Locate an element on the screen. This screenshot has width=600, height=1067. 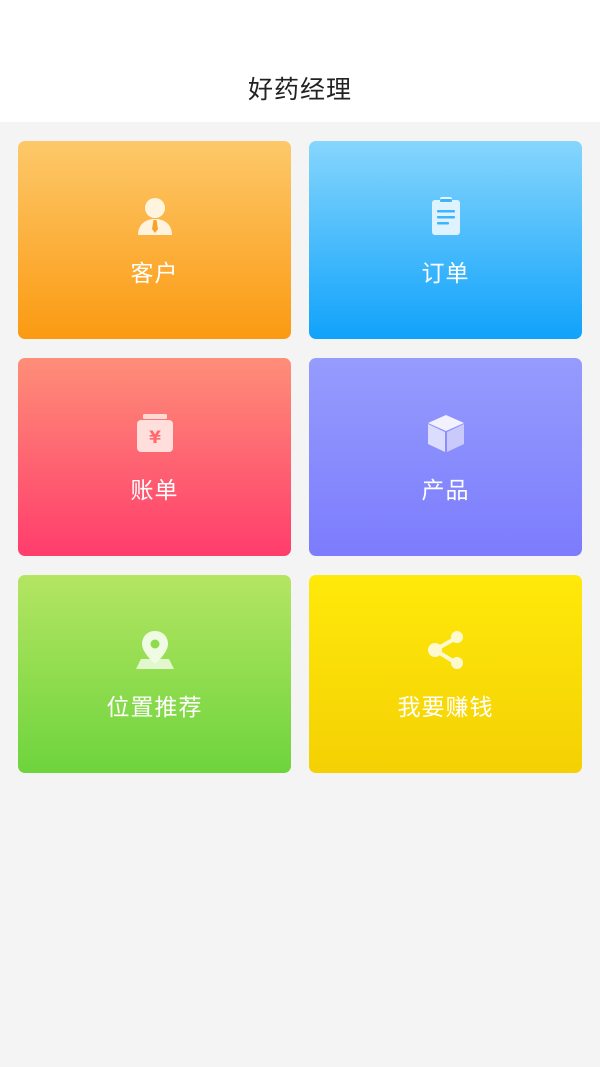
clipboard-icon is located at coordinates (446, 216).